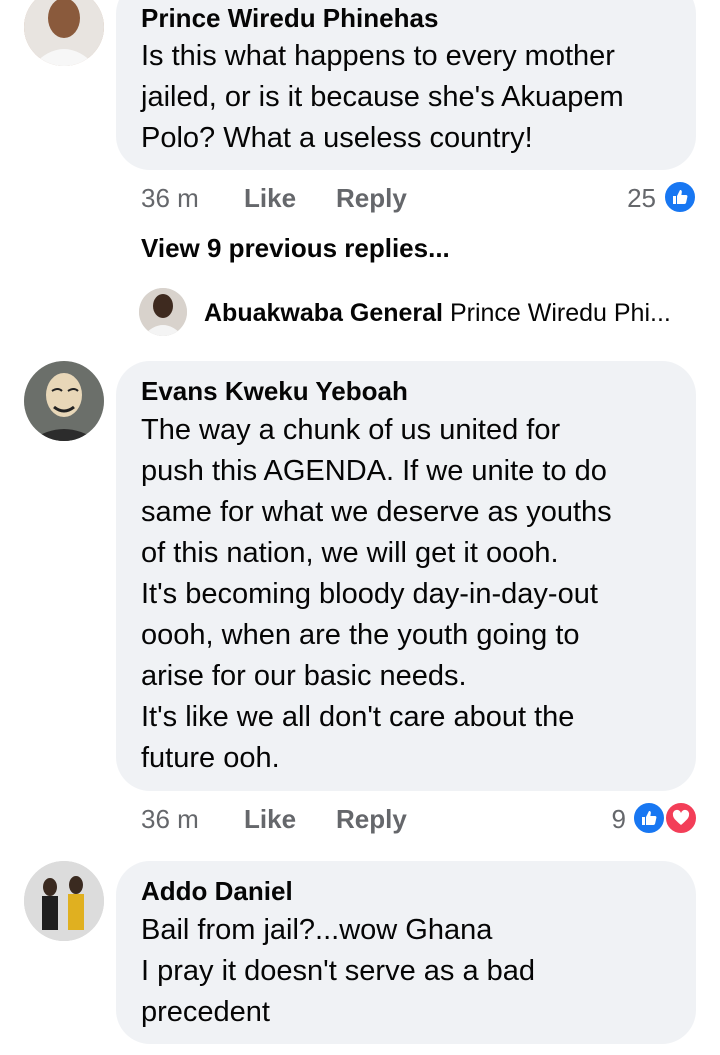 Image resolution: width=720 pixels, height=1055 pixels. I want to click on comment-text-line: future ooh., so click(210, 758).